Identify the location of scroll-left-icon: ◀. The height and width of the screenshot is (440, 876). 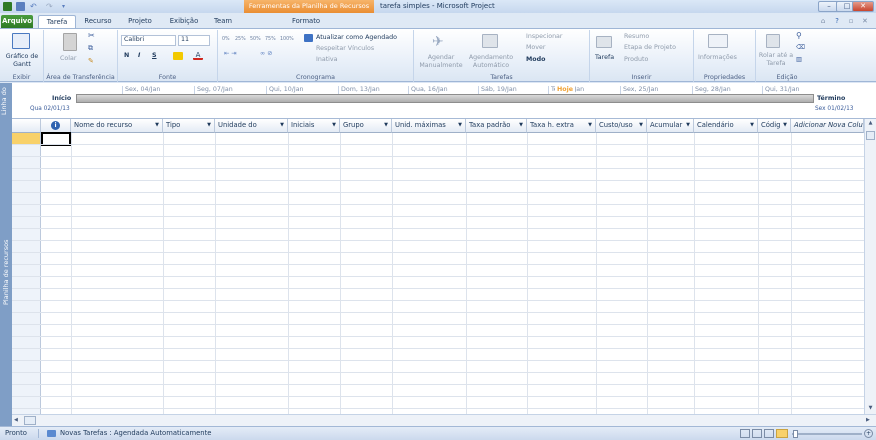
(18, 420).